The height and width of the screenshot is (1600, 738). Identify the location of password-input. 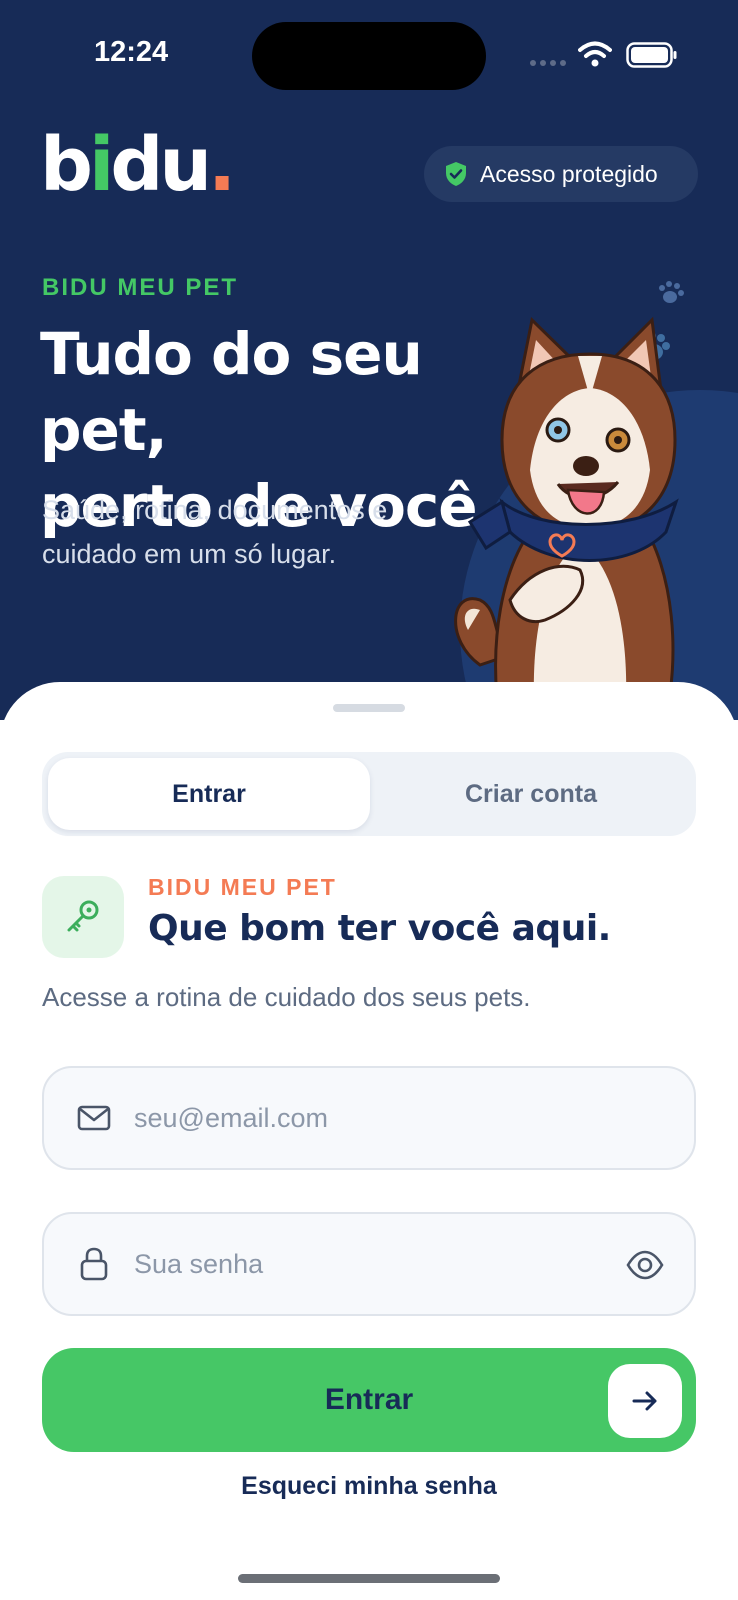
(354, 1264).